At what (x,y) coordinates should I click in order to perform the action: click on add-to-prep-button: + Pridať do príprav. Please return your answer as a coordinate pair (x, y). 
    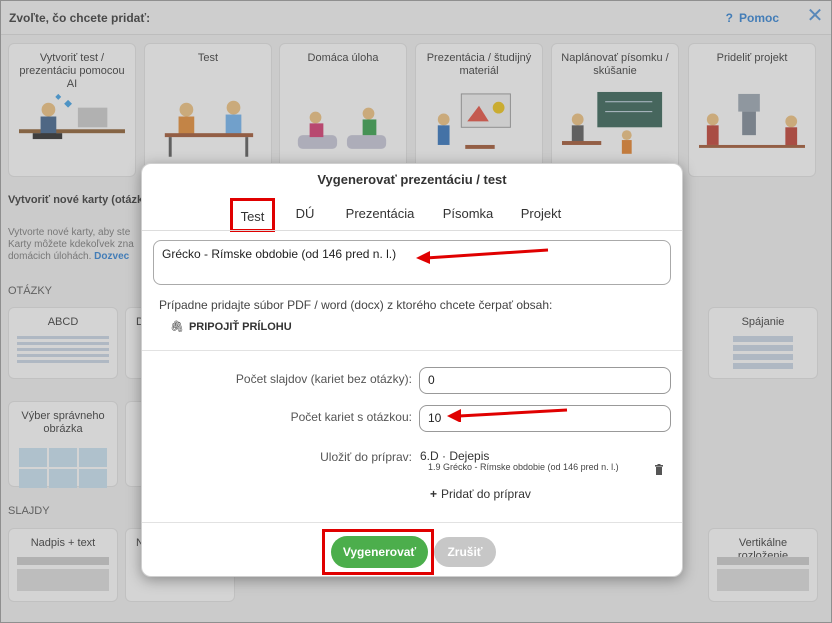
    Looking at the image, I should click on (480, 494).